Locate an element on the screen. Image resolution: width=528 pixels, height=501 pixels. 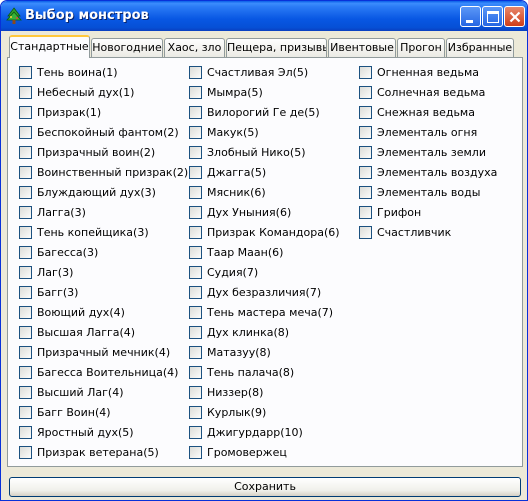
monster-checkbox-item: Небесный дух(1) is located at coordinates (93, 92).